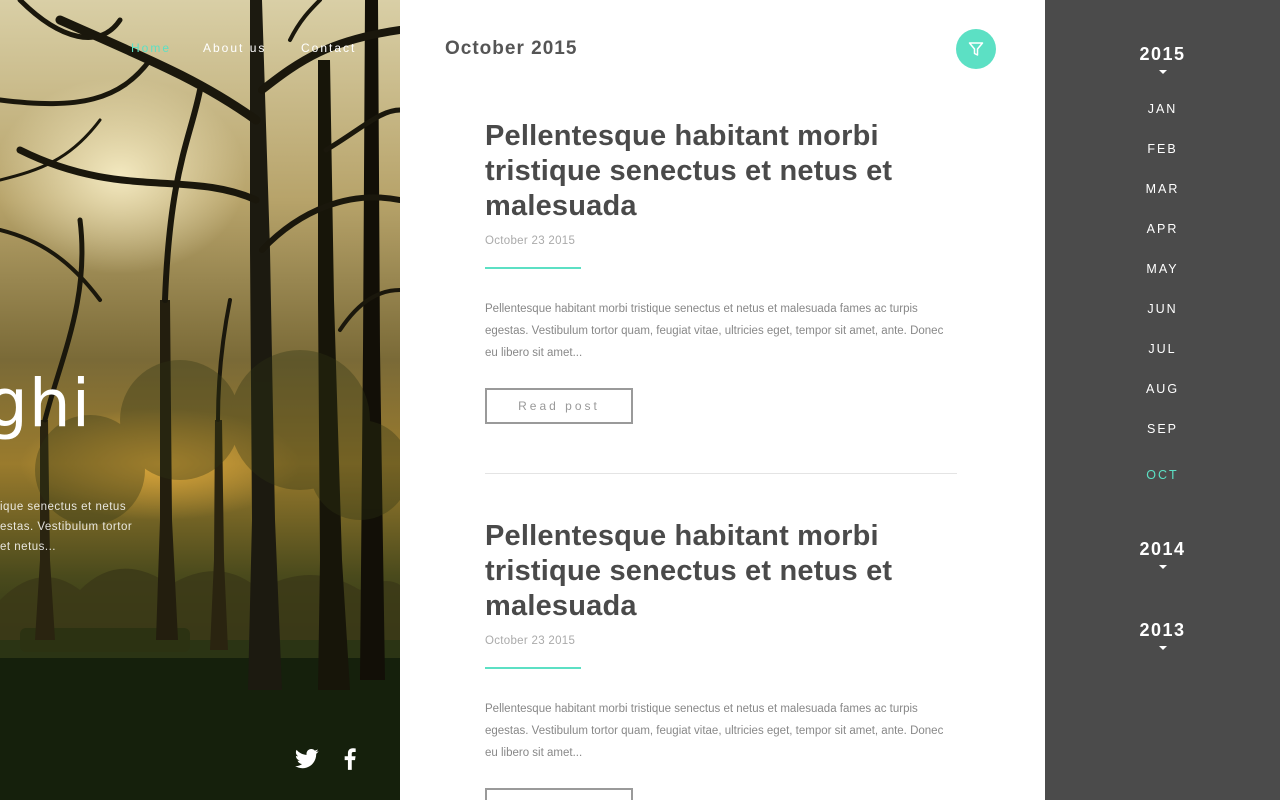 The height and width of the screenshot is (800, 1280). I want to click on month-feb: FEB, so click(1162, 149).